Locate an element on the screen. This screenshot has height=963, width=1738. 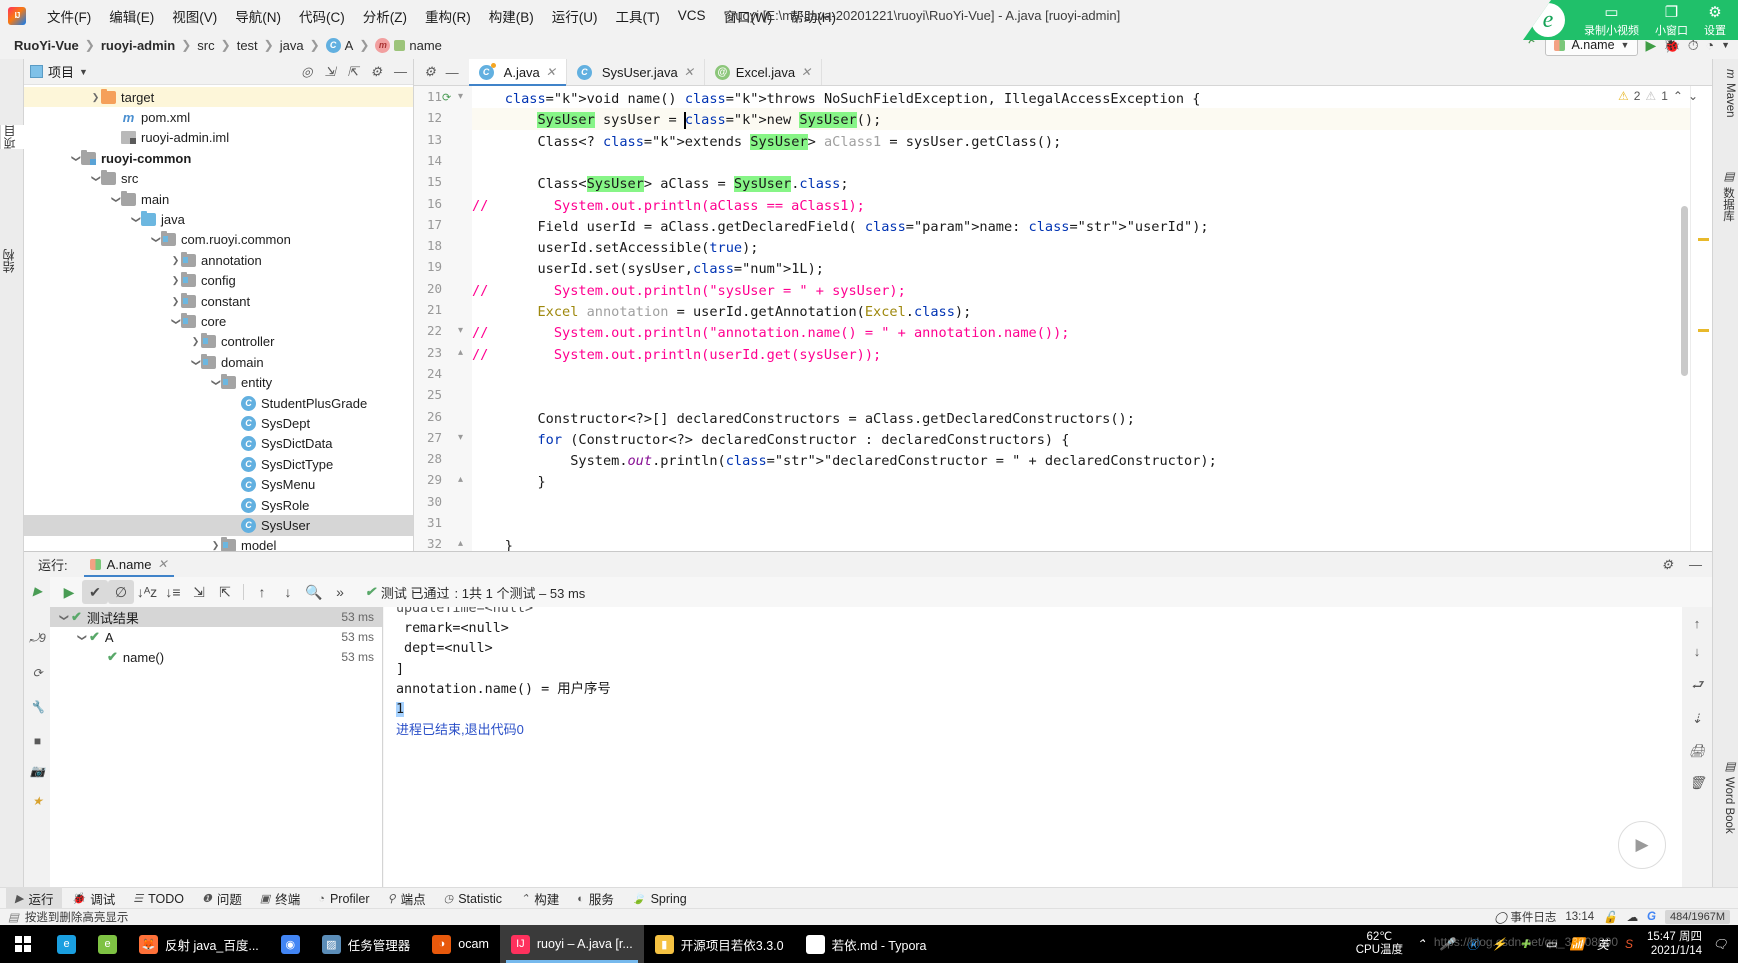
test-results-tree: ✔ 测试结果 53 ms ✔ A 53 ms ✔ name() 53 ms is located at coordinates (216, 747).